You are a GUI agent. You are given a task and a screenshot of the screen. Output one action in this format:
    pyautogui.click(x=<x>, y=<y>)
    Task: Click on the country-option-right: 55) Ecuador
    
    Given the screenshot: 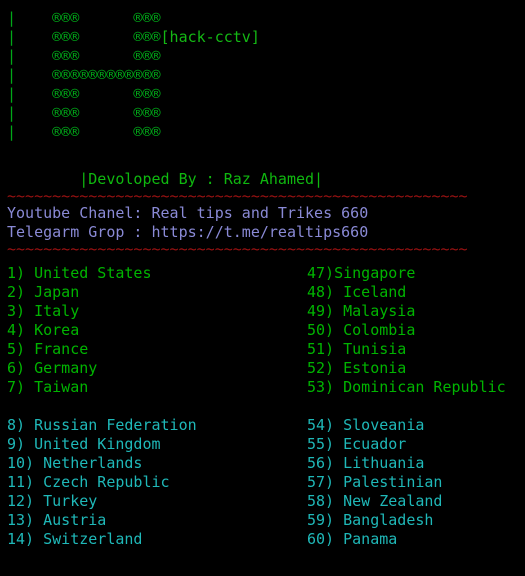 What is the action you would take?
    pyautogui.click(x=356, y=444)
    